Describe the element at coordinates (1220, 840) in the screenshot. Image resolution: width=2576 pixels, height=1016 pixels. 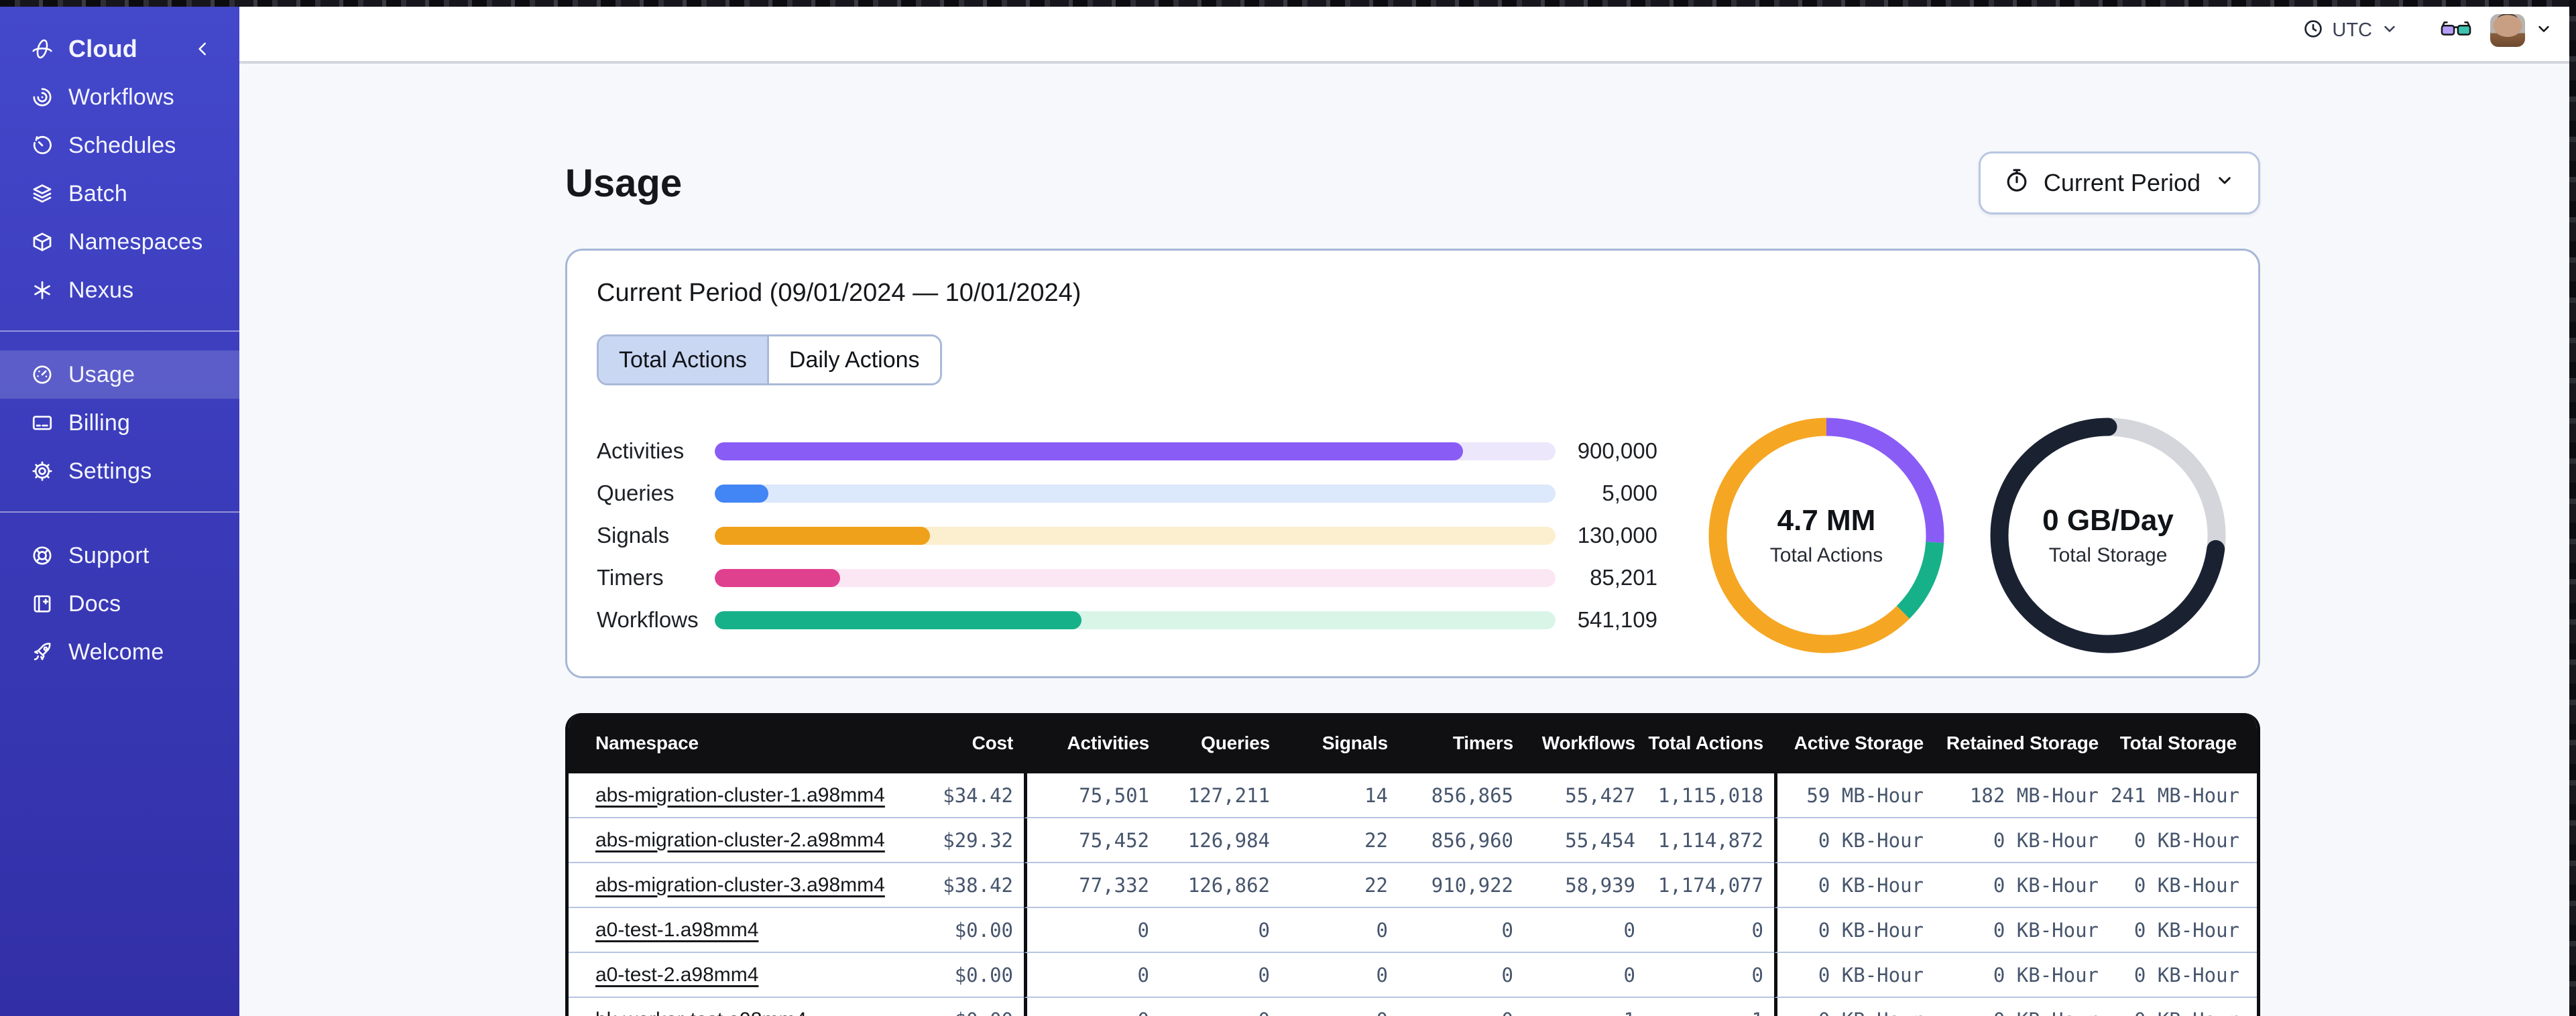
I see `cell-queries: 126,984` at that location.